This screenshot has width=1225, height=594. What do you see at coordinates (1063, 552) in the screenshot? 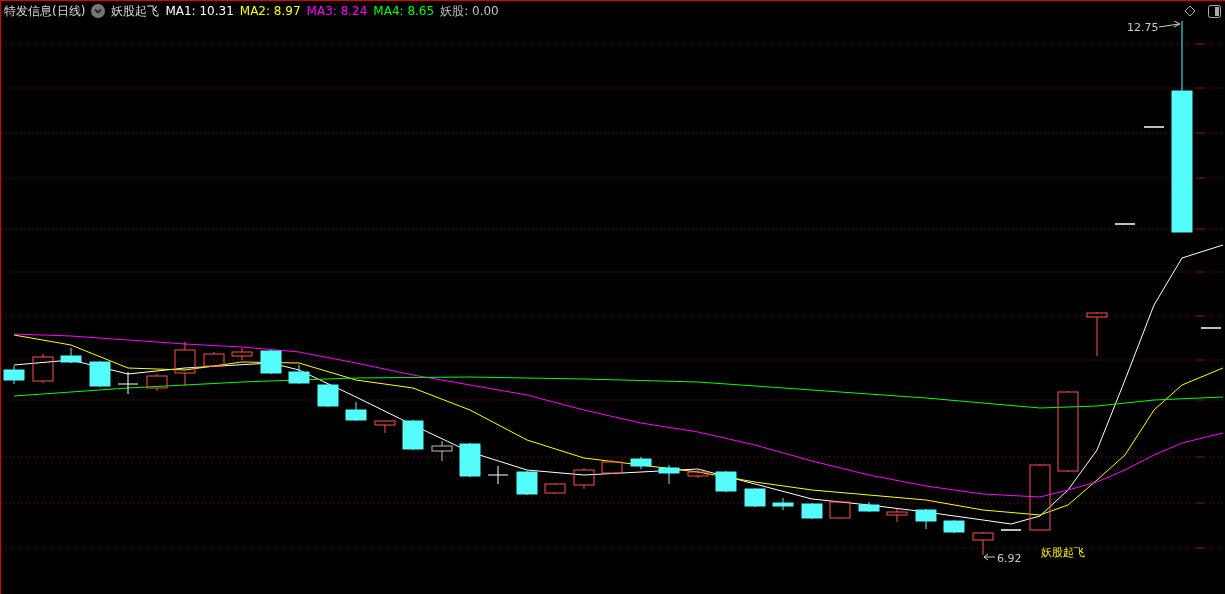
I see `signal-label: 妖股起飞` at bounding box center [1063, 552].